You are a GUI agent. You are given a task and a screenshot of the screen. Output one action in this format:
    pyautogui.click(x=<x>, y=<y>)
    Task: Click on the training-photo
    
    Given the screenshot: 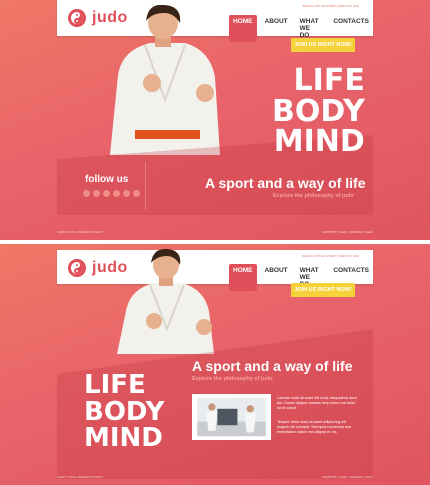 What is the action you would take?
    pyautogui.click(x=231, y=417)
    